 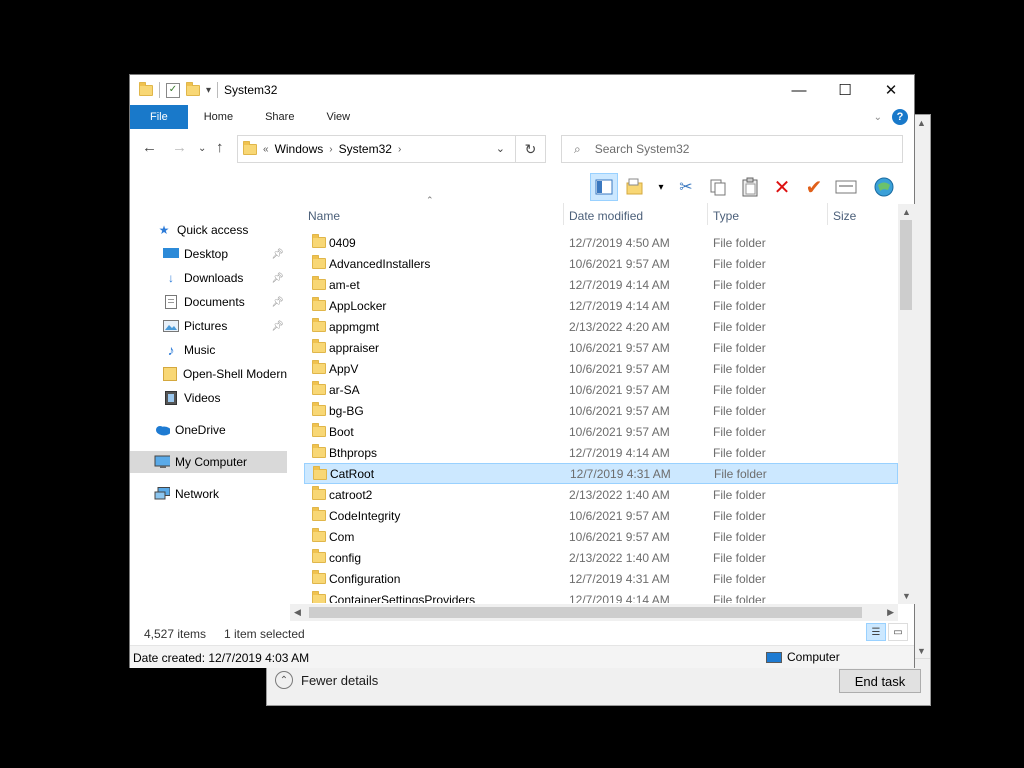 What do you see at coordinates (324, 216) in the screenshot?
I see `column-header-name: Name` at bounding box center [324, 216].